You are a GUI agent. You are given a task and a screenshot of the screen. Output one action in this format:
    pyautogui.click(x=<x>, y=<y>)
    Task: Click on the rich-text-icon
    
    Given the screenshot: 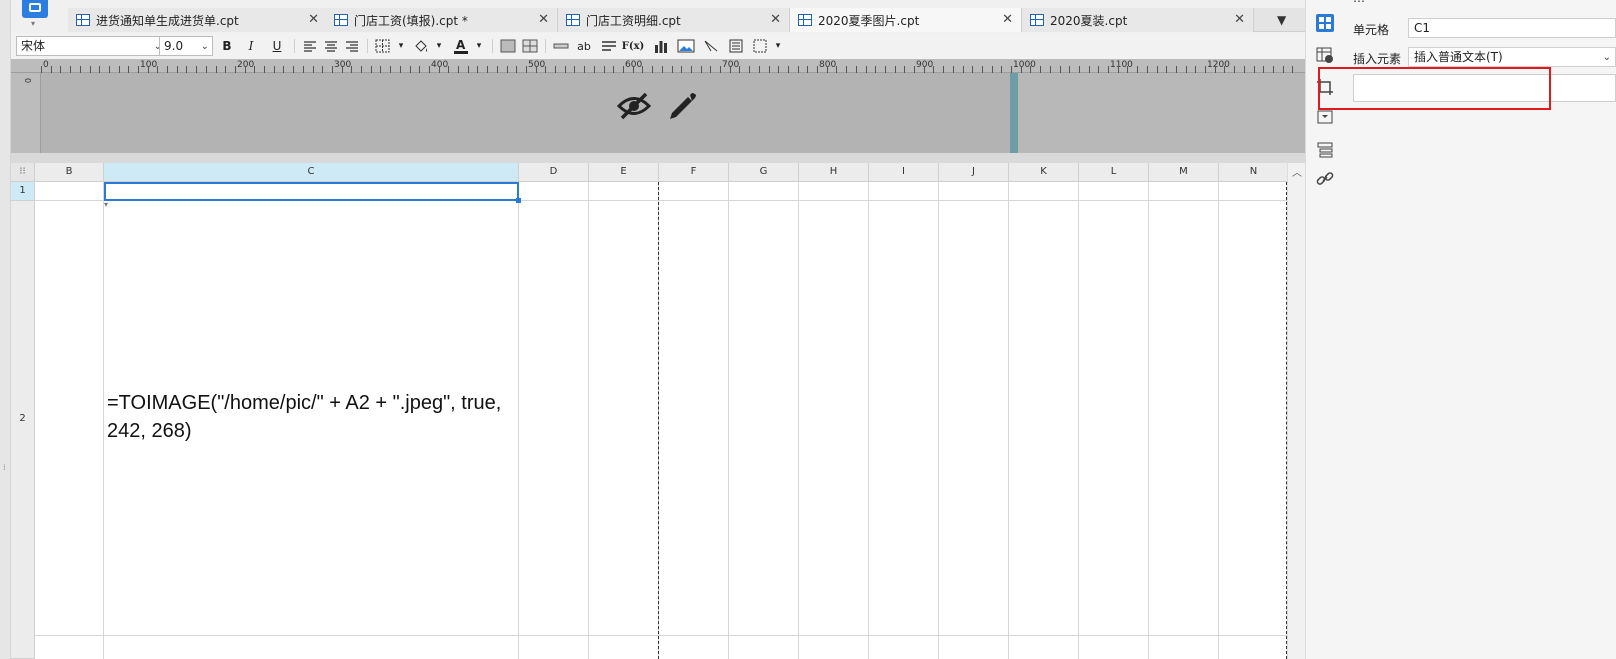 What is the action you would take?
    pyautogui.click(x=609, y=46)
    